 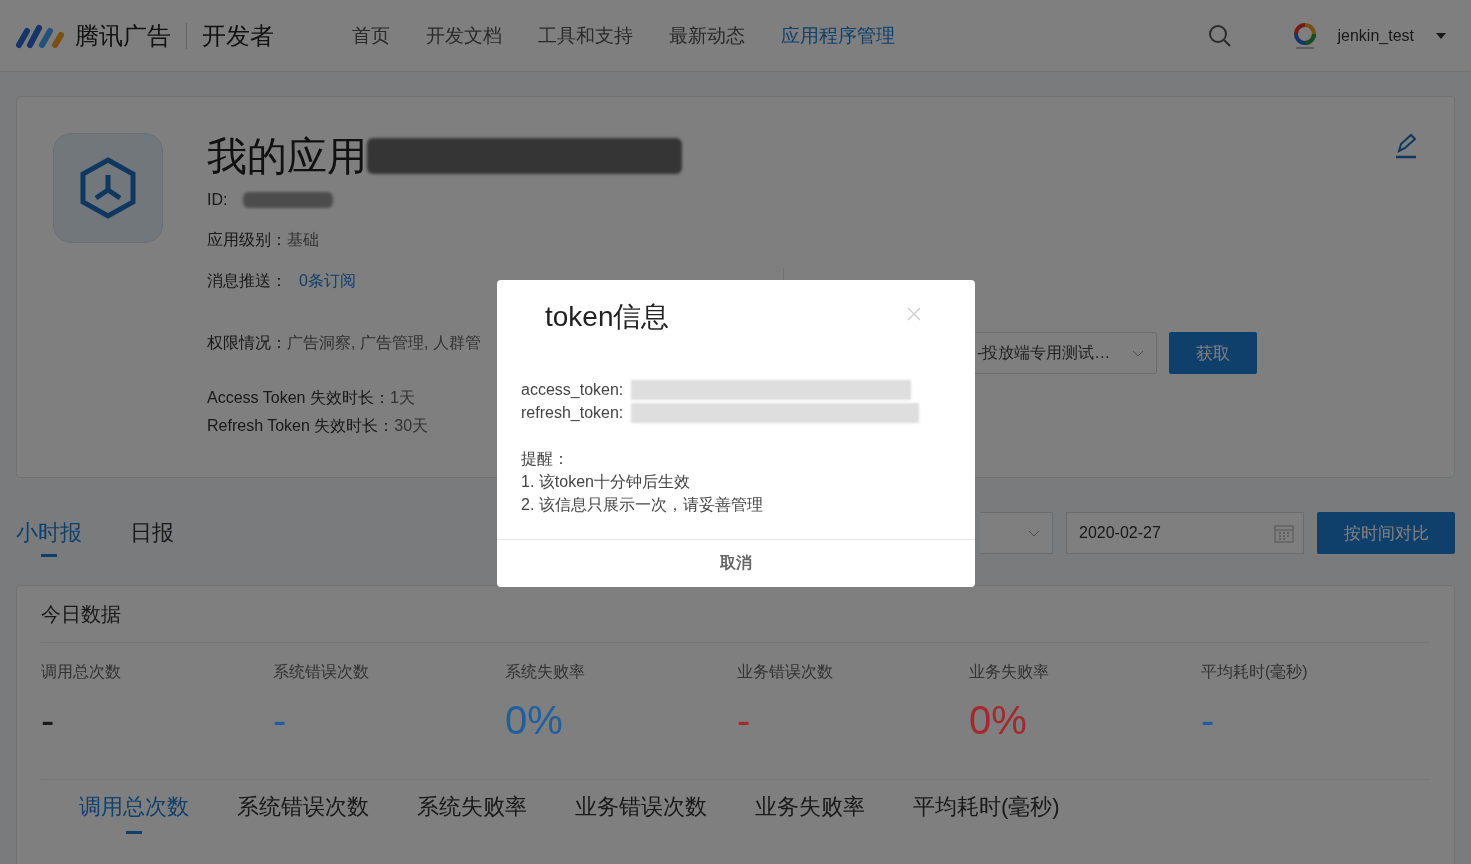 What do you see at coordinates (1406, 146) in the screenshot?
I see `edit-icon` at bounding box center [1406, 146].